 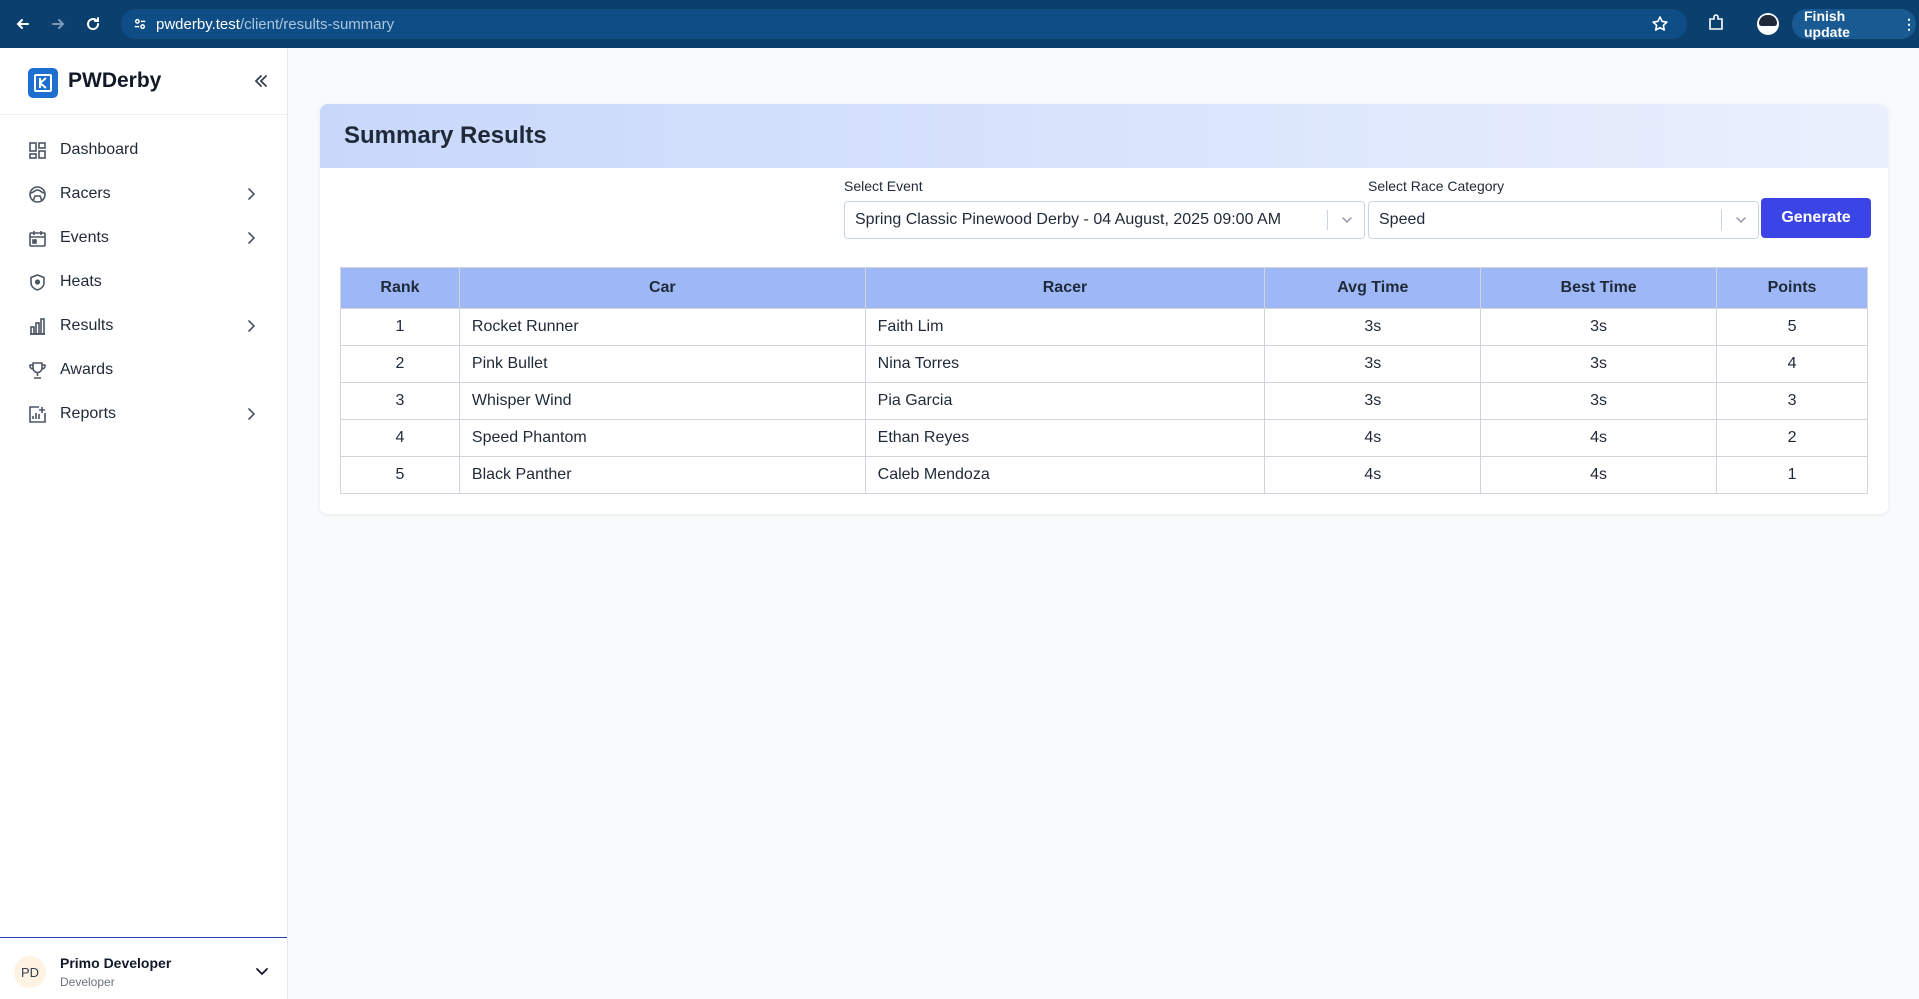 What do you see at coordinates (1563, 220) in the screenshot?
I see `category-select: Speed` at bounding box center [1563, 220].